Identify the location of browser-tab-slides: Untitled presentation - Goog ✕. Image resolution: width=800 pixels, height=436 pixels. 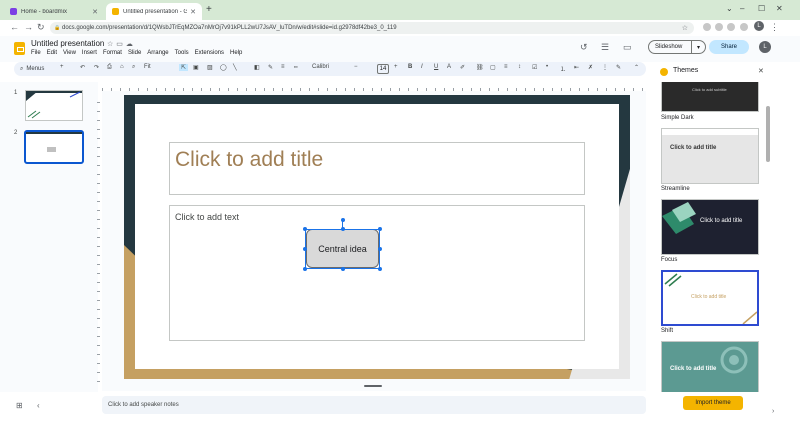
(154, 11).